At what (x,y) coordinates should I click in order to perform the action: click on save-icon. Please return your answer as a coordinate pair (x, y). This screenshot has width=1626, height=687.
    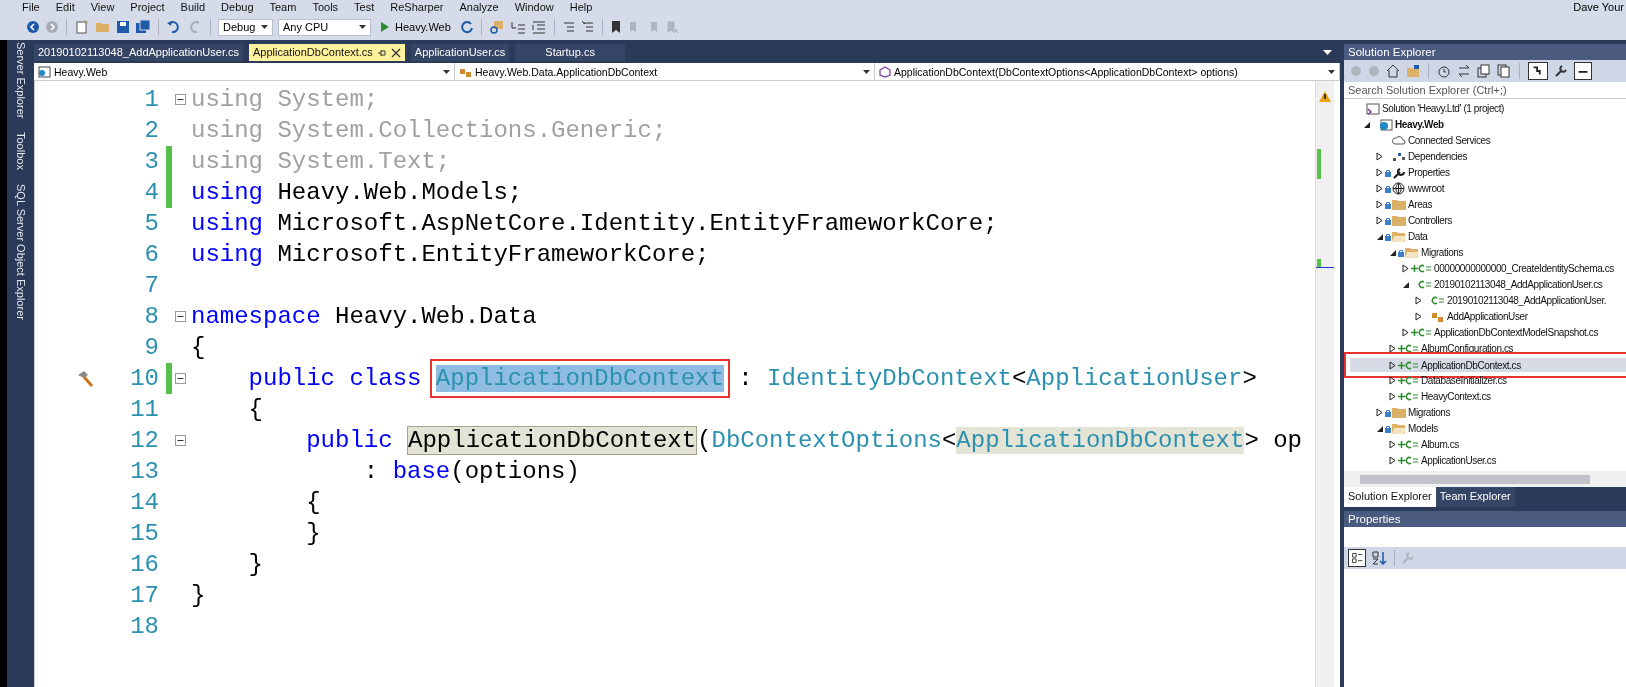
    Looking at the image, I should click on (123, 27).